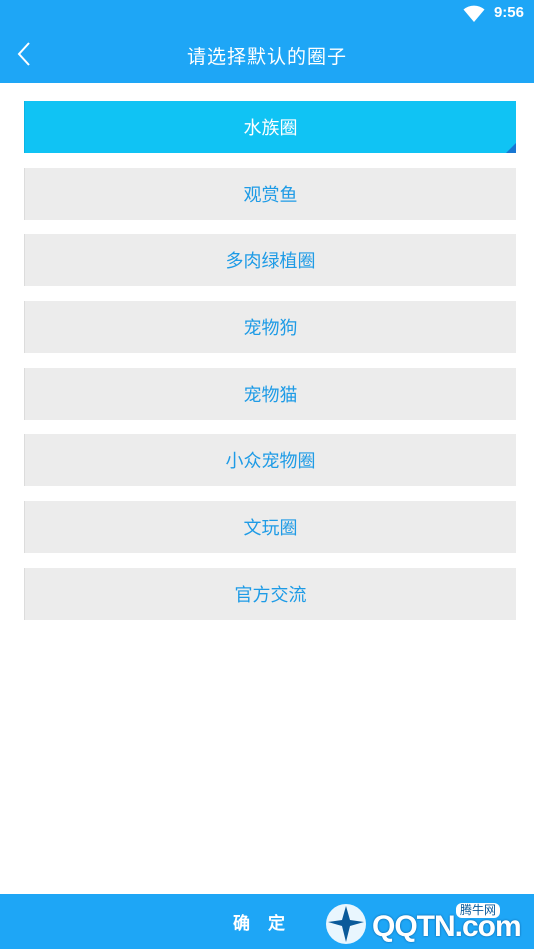  Describe the element at coordinates (262, 924) in the screenshot. I see `confirm-label: 确 定` at that location.